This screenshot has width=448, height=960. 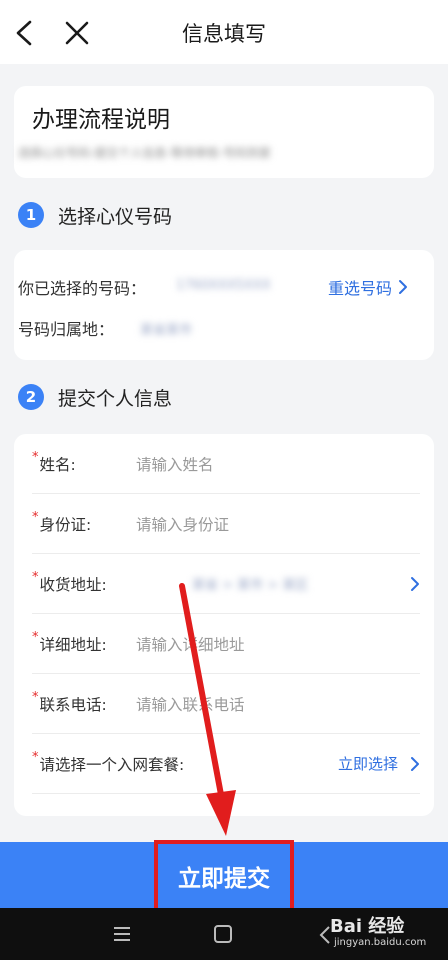 What do you see at coordinates (65, 524) in the screenshot?
I see `field-label: 身份证:` at bounding box center [65, 524].